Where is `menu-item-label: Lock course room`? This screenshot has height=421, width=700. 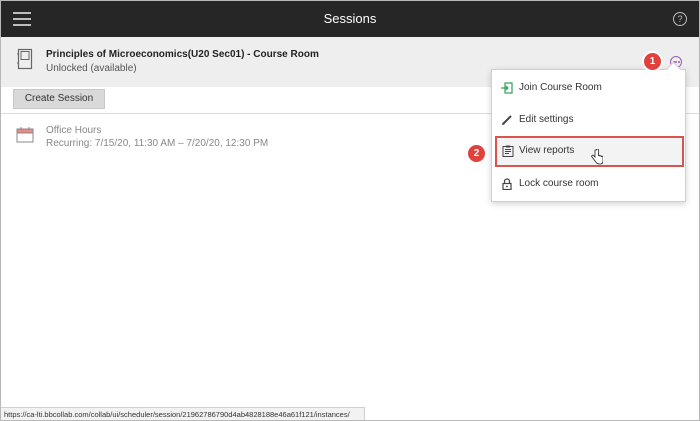
menu-item-label: Lock course room is located at coordinates (559, 183).